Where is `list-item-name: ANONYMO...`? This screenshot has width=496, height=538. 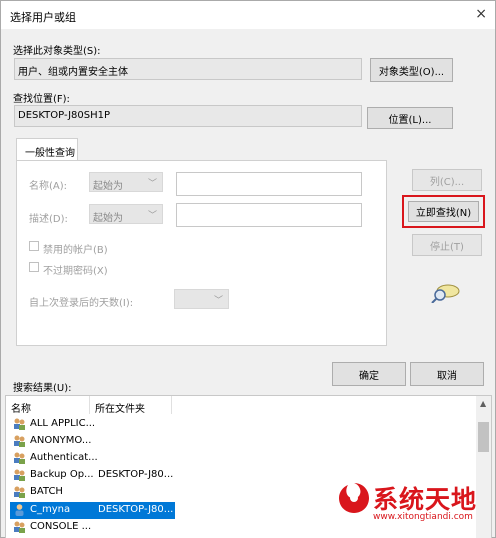
list-item-name: ANONYMO... is located at coordinates (61, 440).